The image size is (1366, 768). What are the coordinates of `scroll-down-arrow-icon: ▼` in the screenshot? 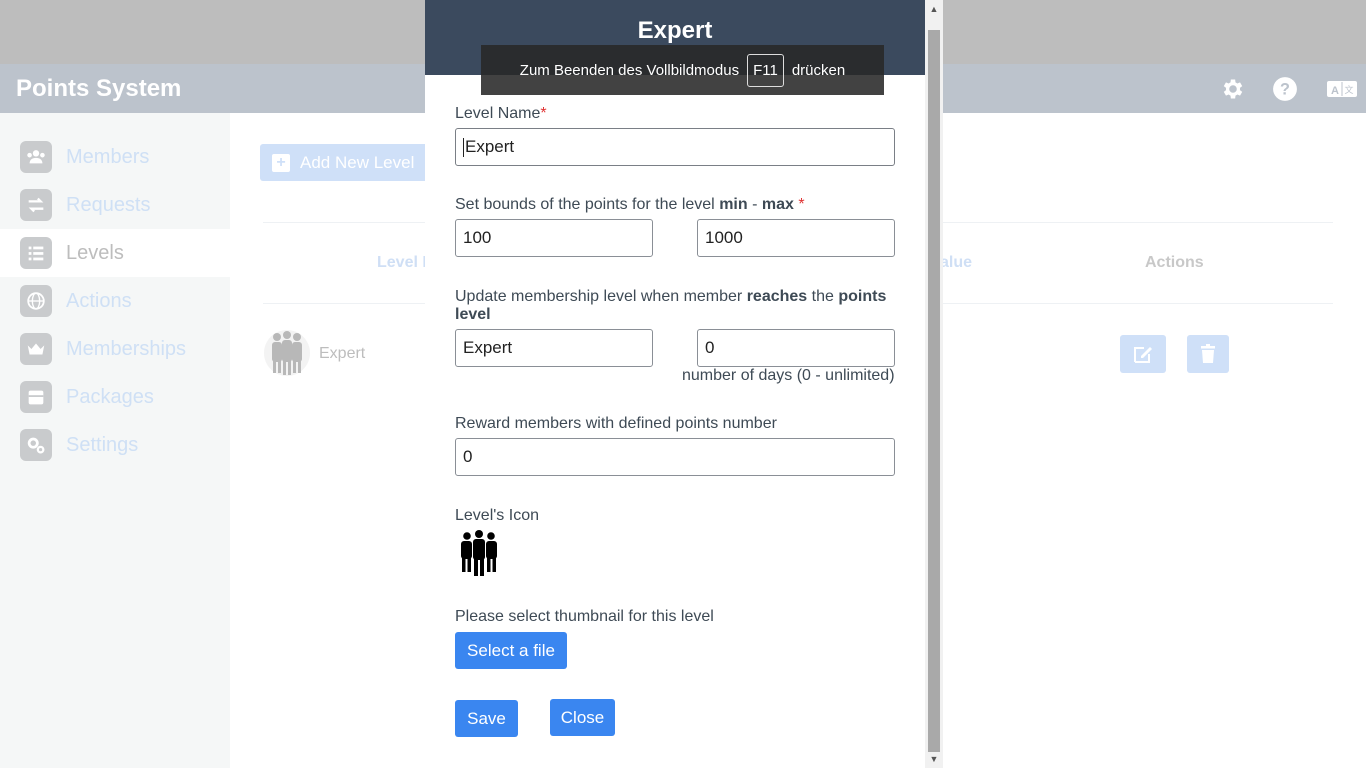 It's located at (934, 759).